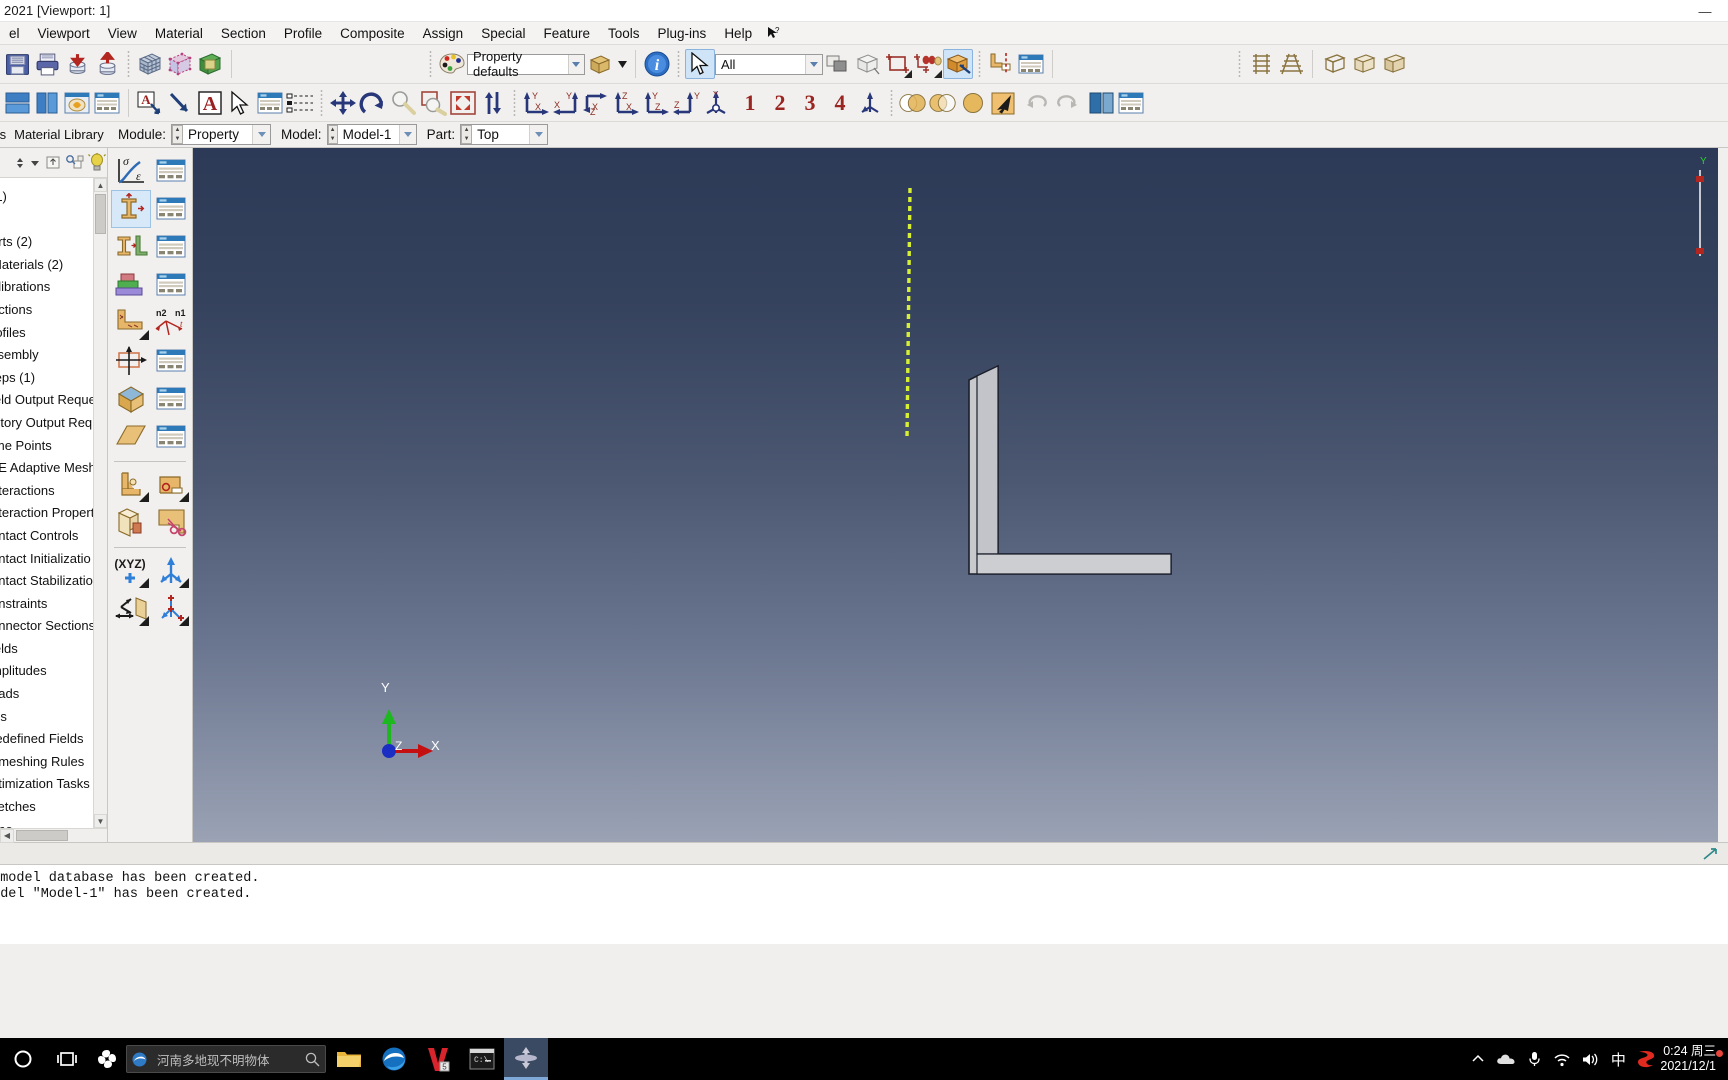  What do you see at coordinates (738, 33) in the screenshot?
I see `menu-item-help: Help` at bounding box center [738, 33].